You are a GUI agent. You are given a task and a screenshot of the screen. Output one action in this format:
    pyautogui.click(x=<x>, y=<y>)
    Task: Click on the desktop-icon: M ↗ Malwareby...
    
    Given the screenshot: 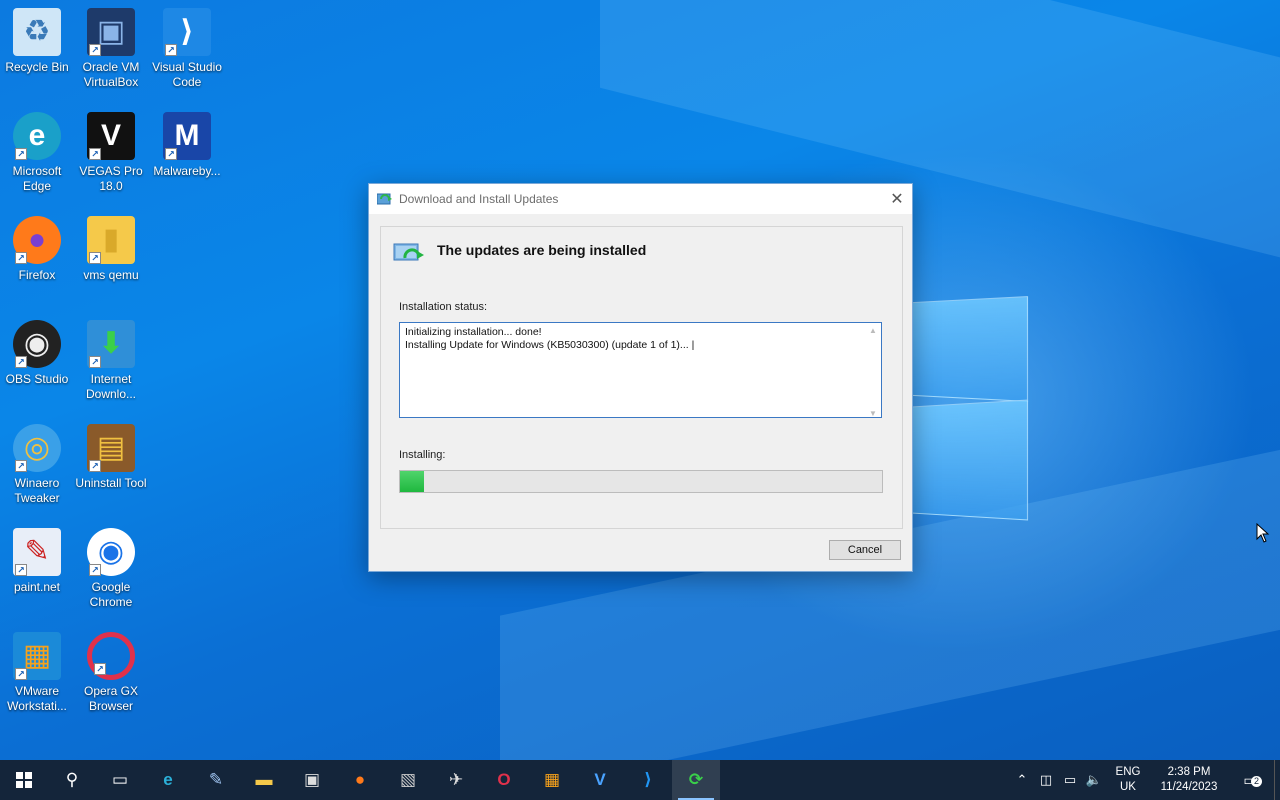 What is the action you would take?
    pyautogui.click(x=187, y=145)
    